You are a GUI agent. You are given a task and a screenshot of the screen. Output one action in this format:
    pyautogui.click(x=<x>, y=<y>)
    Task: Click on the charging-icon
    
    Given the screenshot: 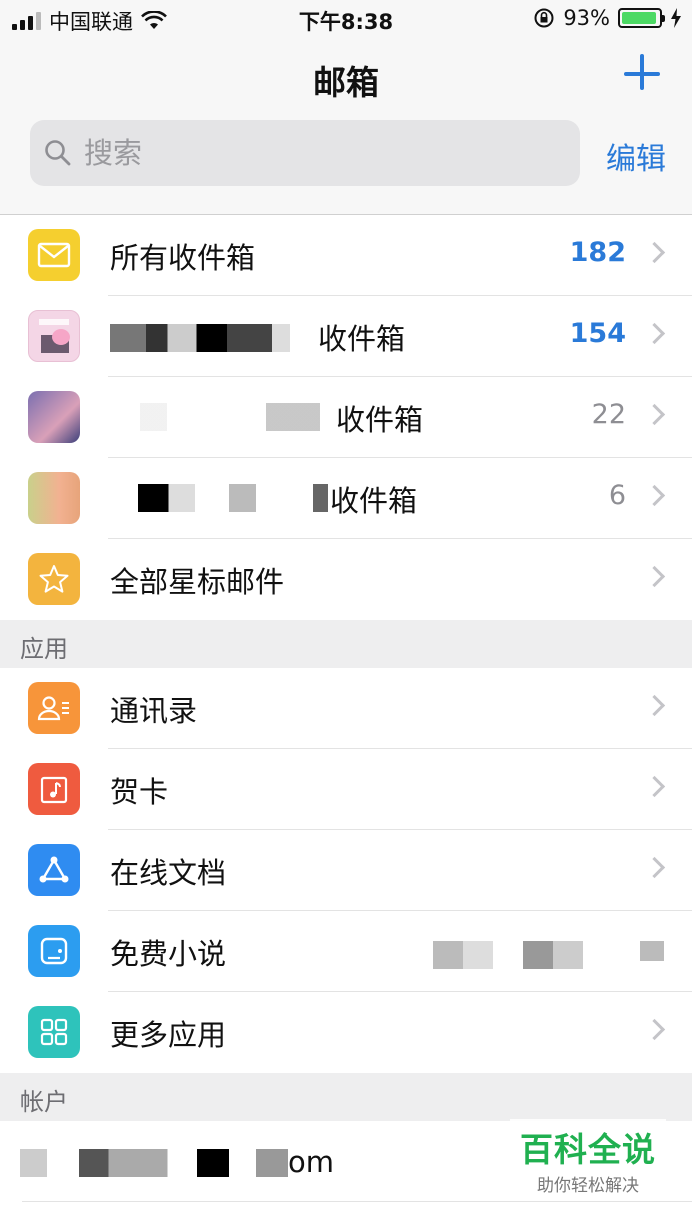 What is the action you would take?
    pyautogui.click(x=676, y=18)
    